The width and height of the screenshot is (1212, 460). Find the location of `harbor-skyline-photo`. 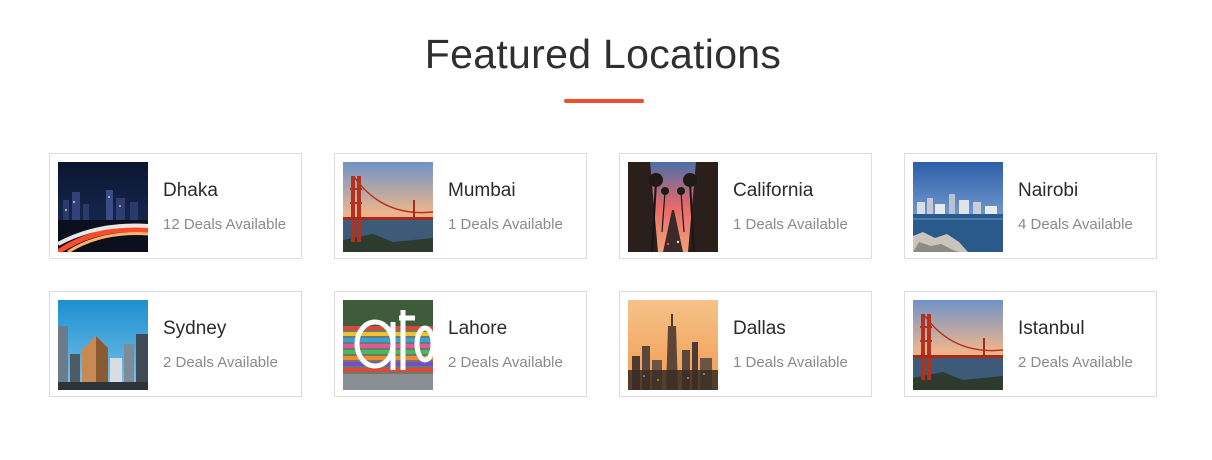

harbor-skyline-photo is located at coordinates (958, 207).